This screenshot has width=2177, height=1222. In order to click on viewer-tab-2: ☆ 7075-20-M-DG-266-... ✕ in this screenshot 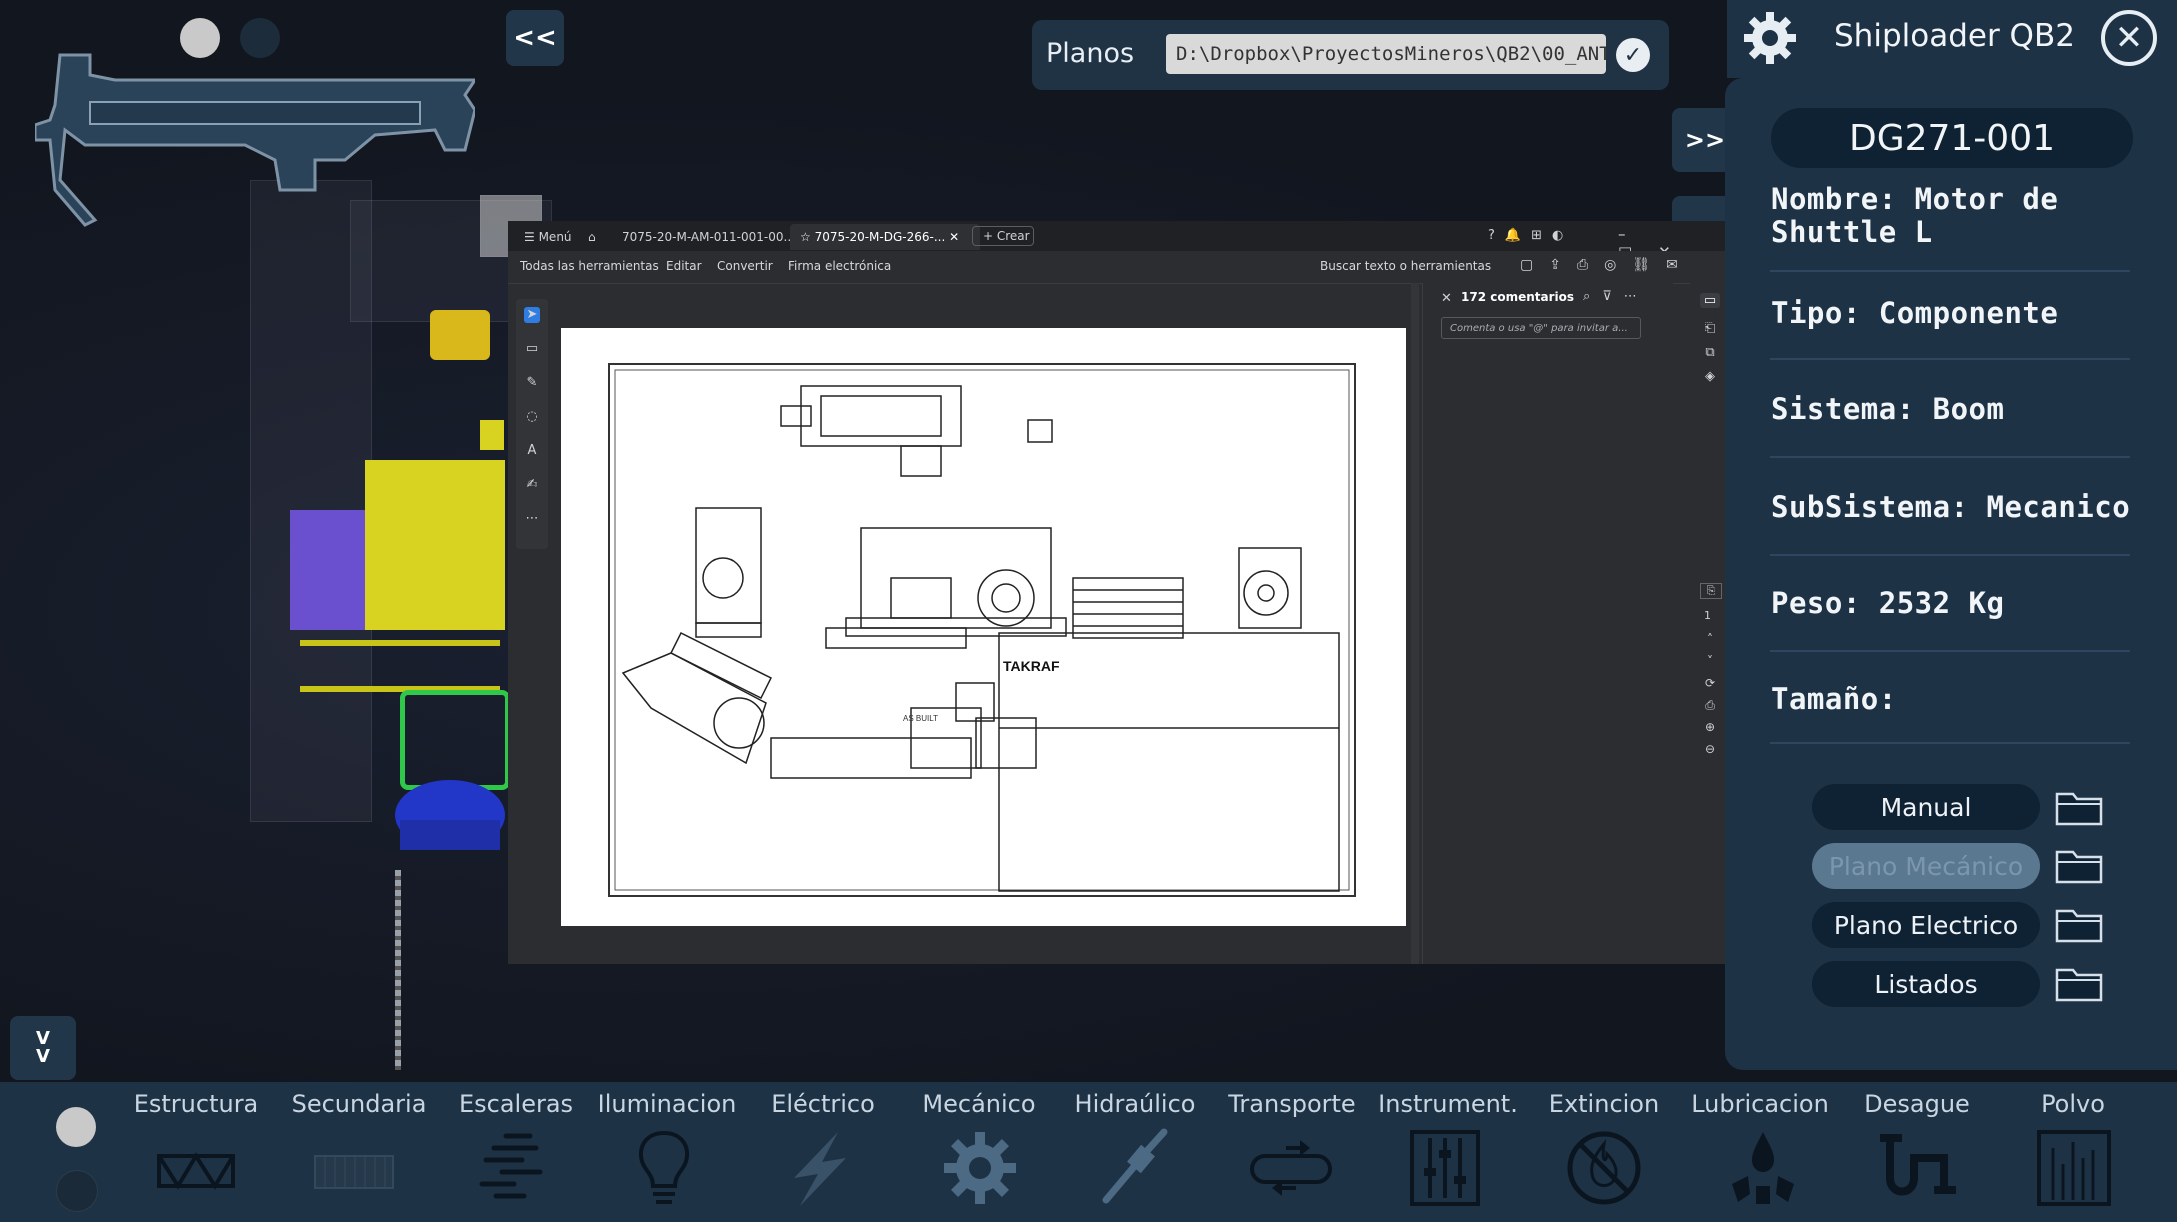, I will do `click(885, 237)`.